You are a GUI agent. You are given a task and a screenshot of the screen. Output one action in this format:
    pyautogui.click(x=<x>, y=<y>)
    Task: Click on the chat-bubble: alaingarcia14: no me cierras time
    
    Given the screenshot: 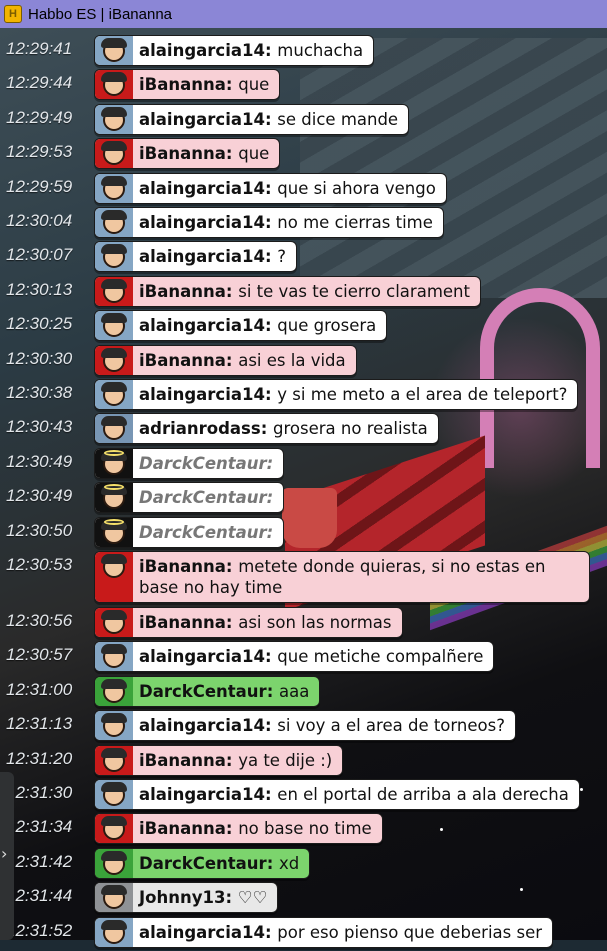 What is the action you would take?
    pyautogui.click(x=269, y=222)
    